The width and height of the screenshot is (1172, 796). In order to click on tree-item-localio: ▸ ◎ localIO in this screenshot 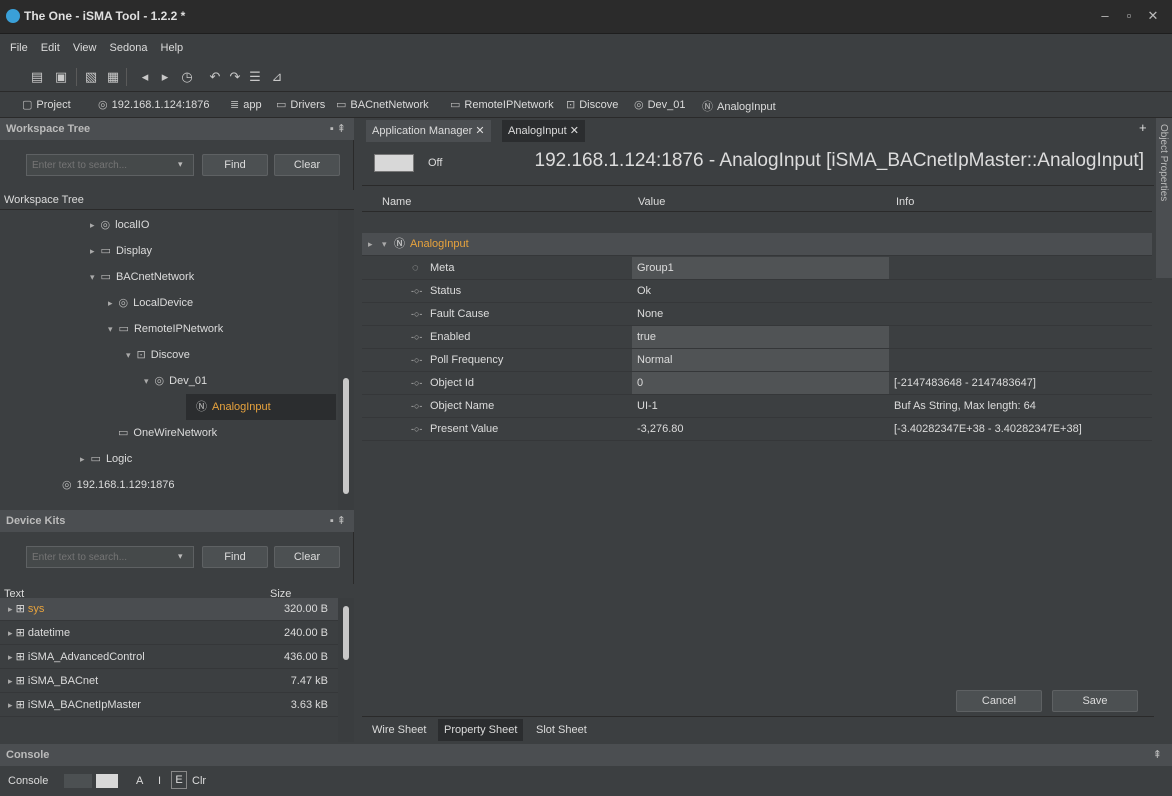, I will do `click(119, 225)`.